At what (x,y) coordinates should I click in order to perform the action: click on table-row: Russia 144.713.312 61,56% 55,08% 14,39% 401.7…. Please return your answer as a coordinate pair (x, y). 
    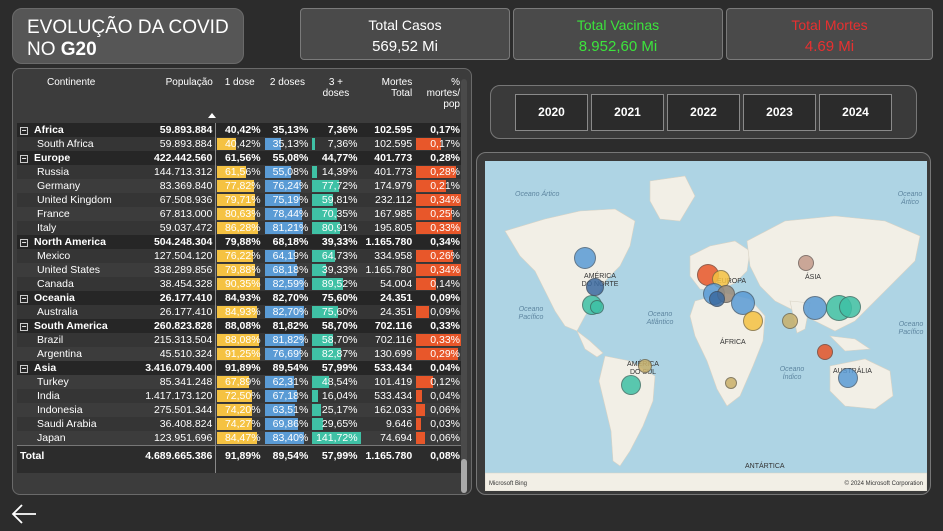
    Looking at the image, I should click on (240, 172).